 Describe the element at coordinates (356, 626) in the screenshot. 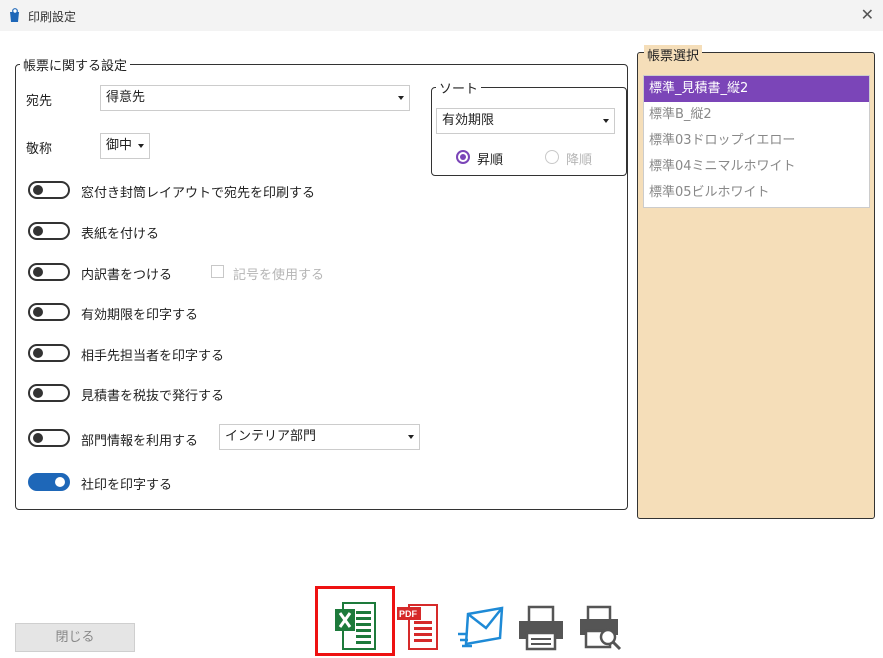

I see `excel-icon` at that location.